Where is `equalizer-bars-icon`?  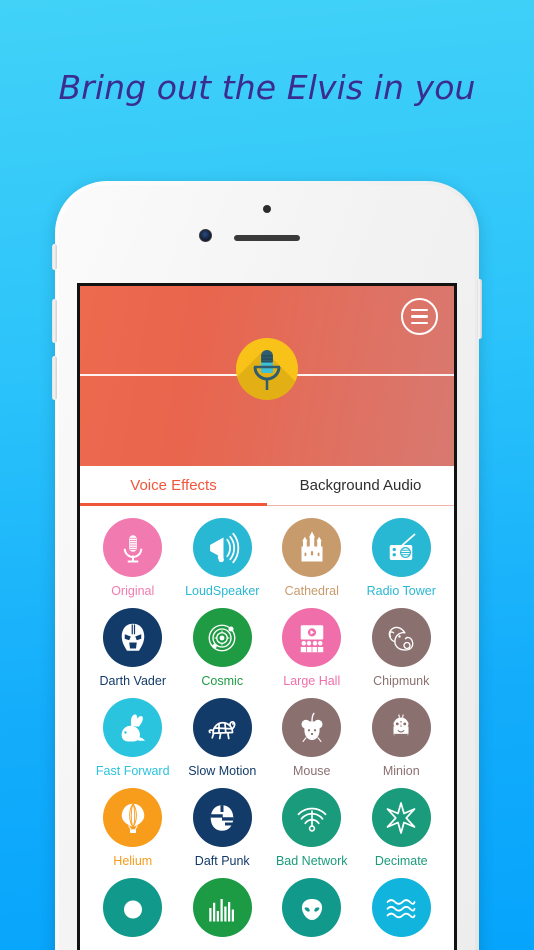
equalizer-bars-icon is located at coordinates (222, 907).